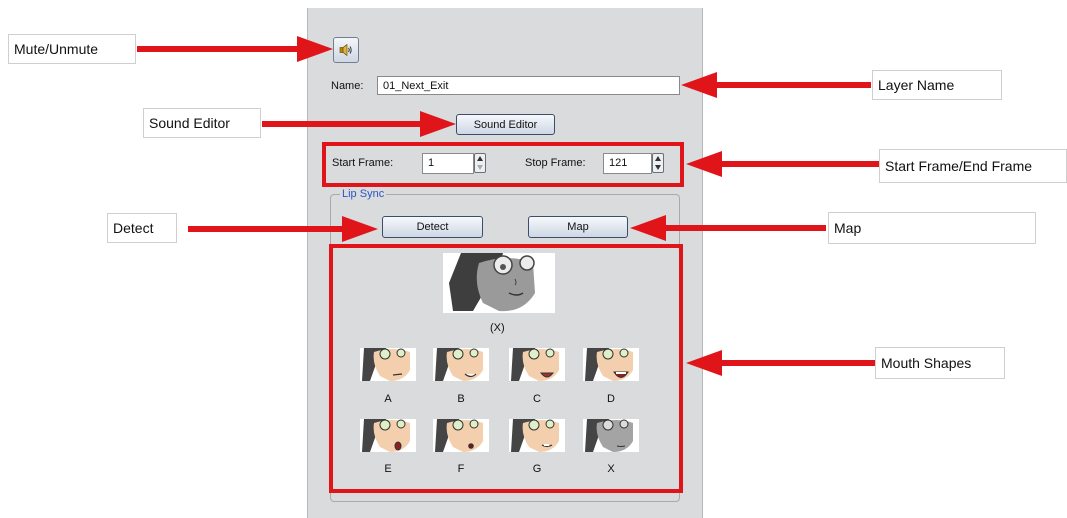 This screenshot has width=1067, height=518. What do you see at coordinates (780, 363) in the screenshot?
I see `arrow-to-mouth-shapes-icon` at bounding box center [780, 363].